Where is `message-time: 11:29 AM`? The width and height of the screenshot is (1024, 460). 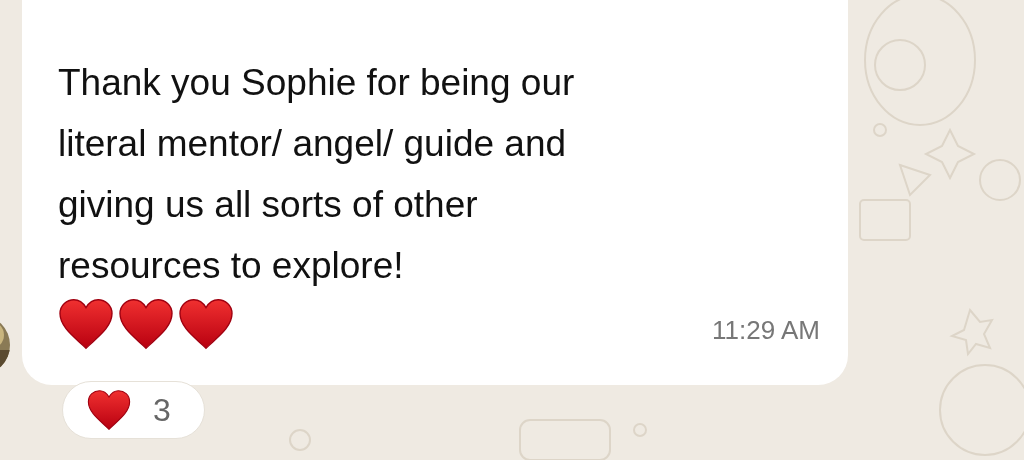 message-time: 11:29 AM is located at coordinates (766, 330).